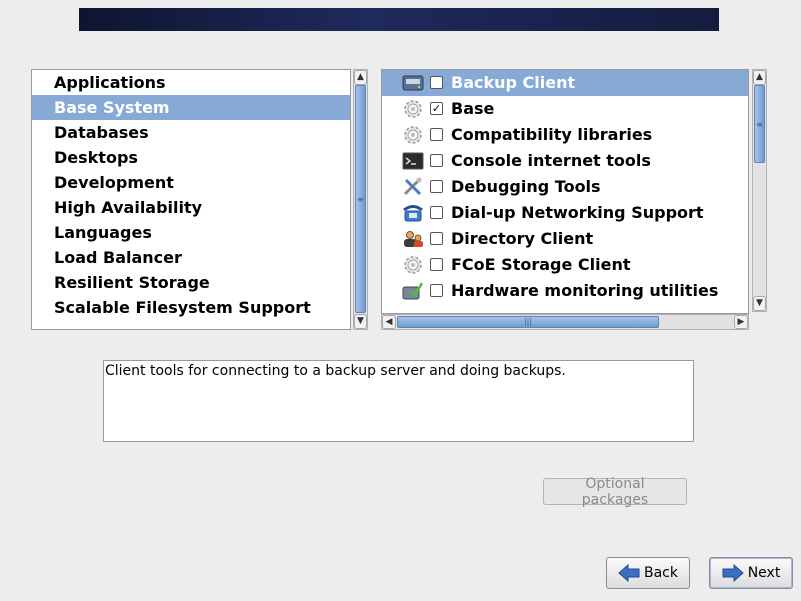 The height and width of the screenshot is (601, 801). I want to click on next-arrow-icon, so click(733, 573).